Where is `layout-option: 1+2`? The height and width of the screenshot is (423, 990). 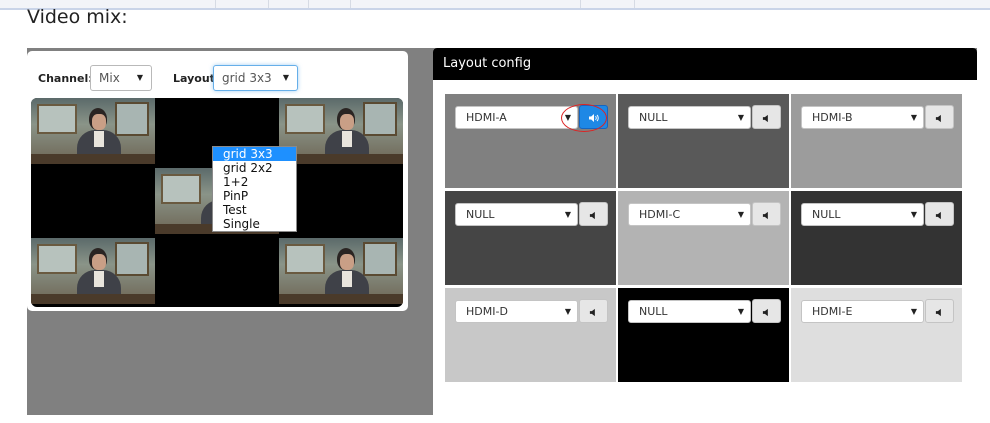
layout-option: 1+2 is located at coordinates (254, 182).